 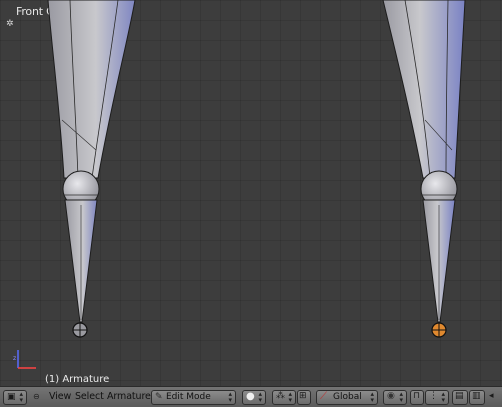 What do you see at coordinates (424, 89) in the screenshot?
I see `right-upper-bone` at bounding box center [424, 89].